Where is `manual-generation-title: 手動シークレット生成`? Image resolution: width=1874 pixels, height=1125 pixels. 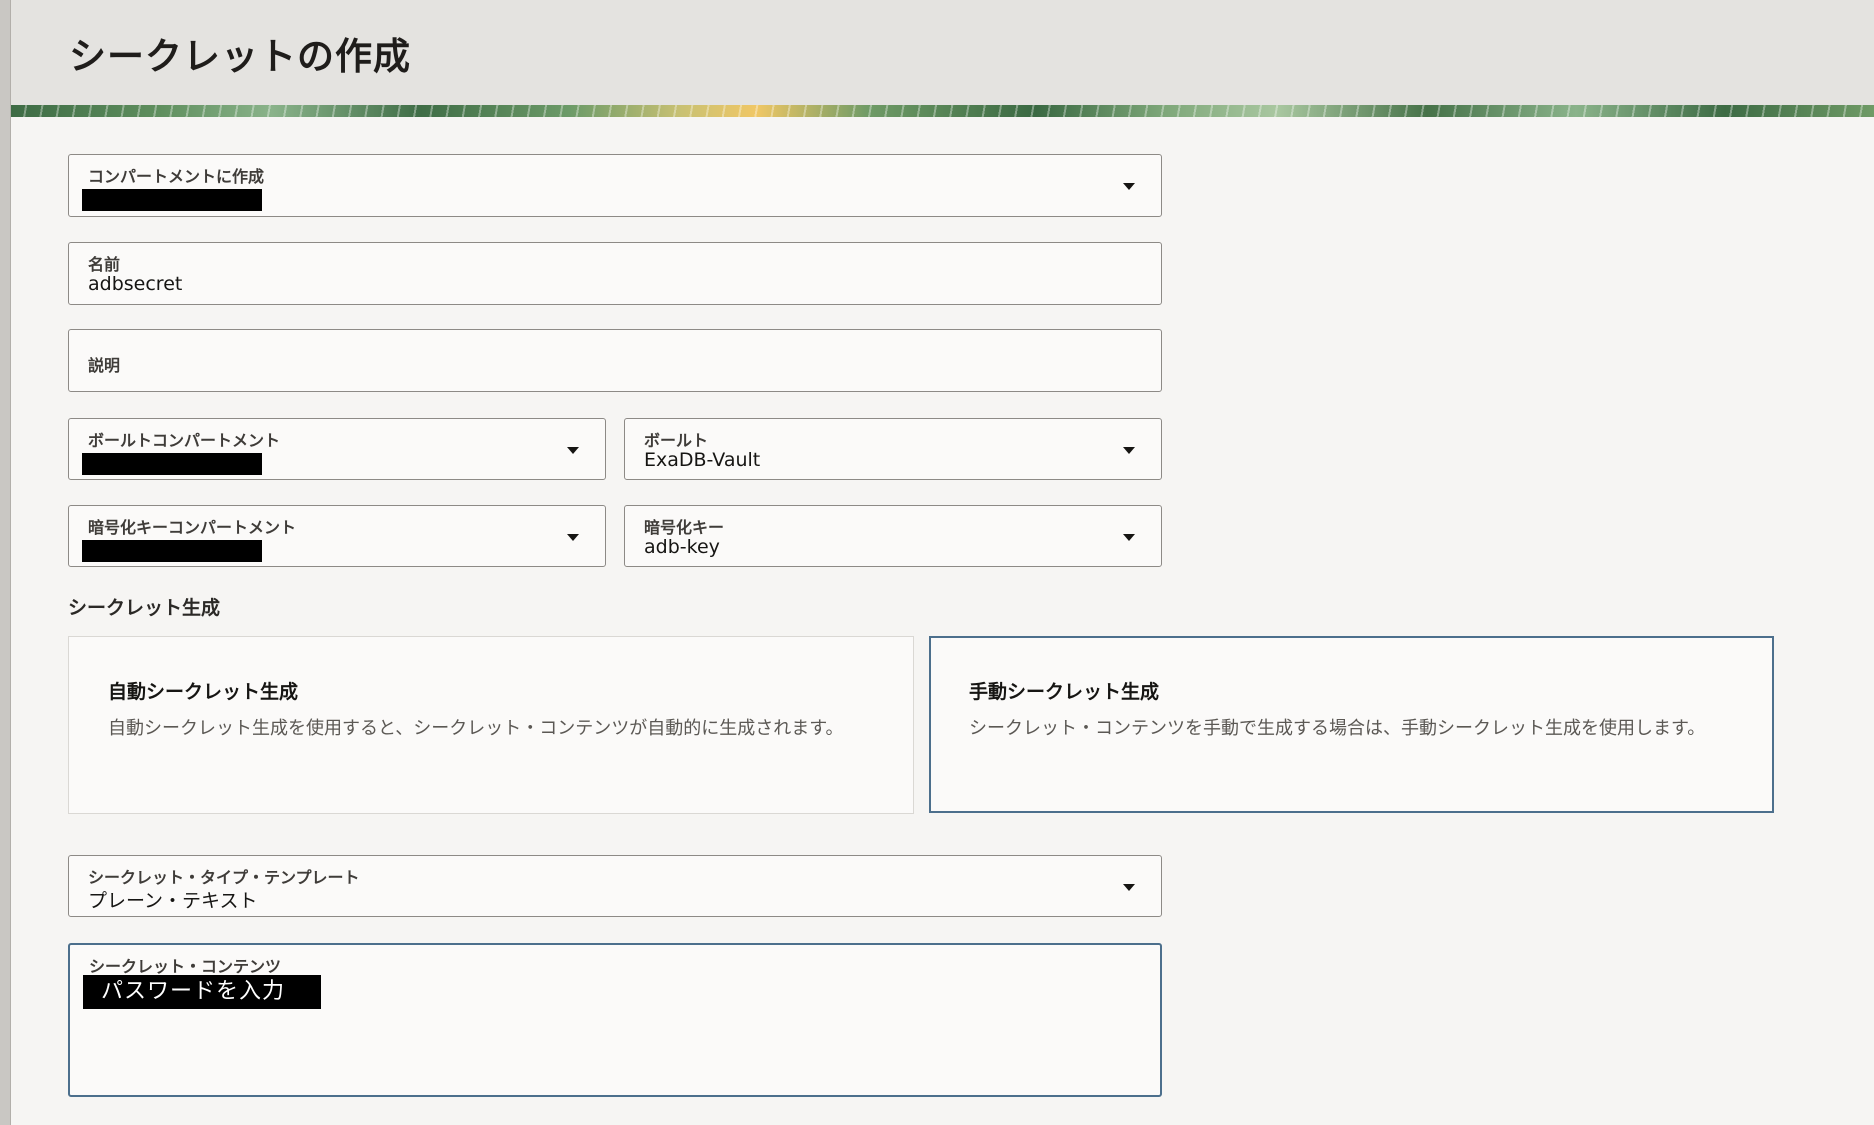
manual-generation-title: 手動シークレット生成 is located at coordinates (1064, 692).